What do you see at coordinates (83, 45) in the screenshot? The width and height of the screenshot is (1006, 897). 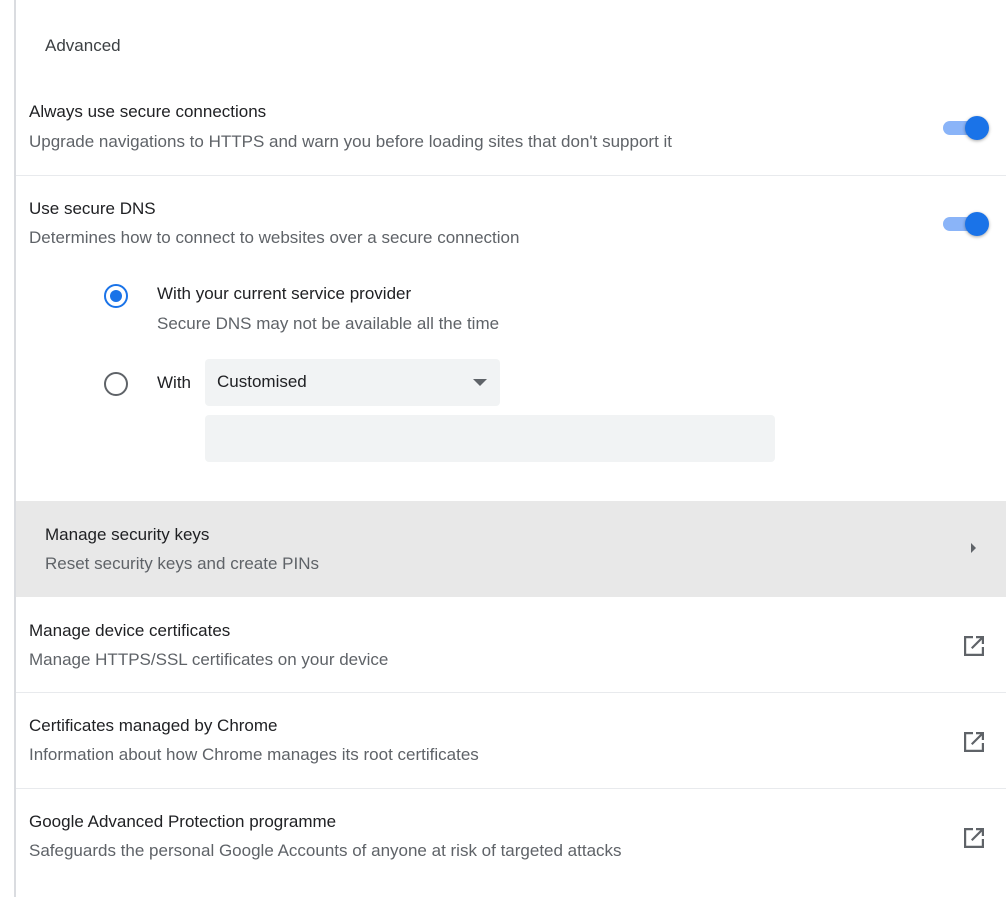 I see `section-title: Advanced` at bounding box center [83, 45].